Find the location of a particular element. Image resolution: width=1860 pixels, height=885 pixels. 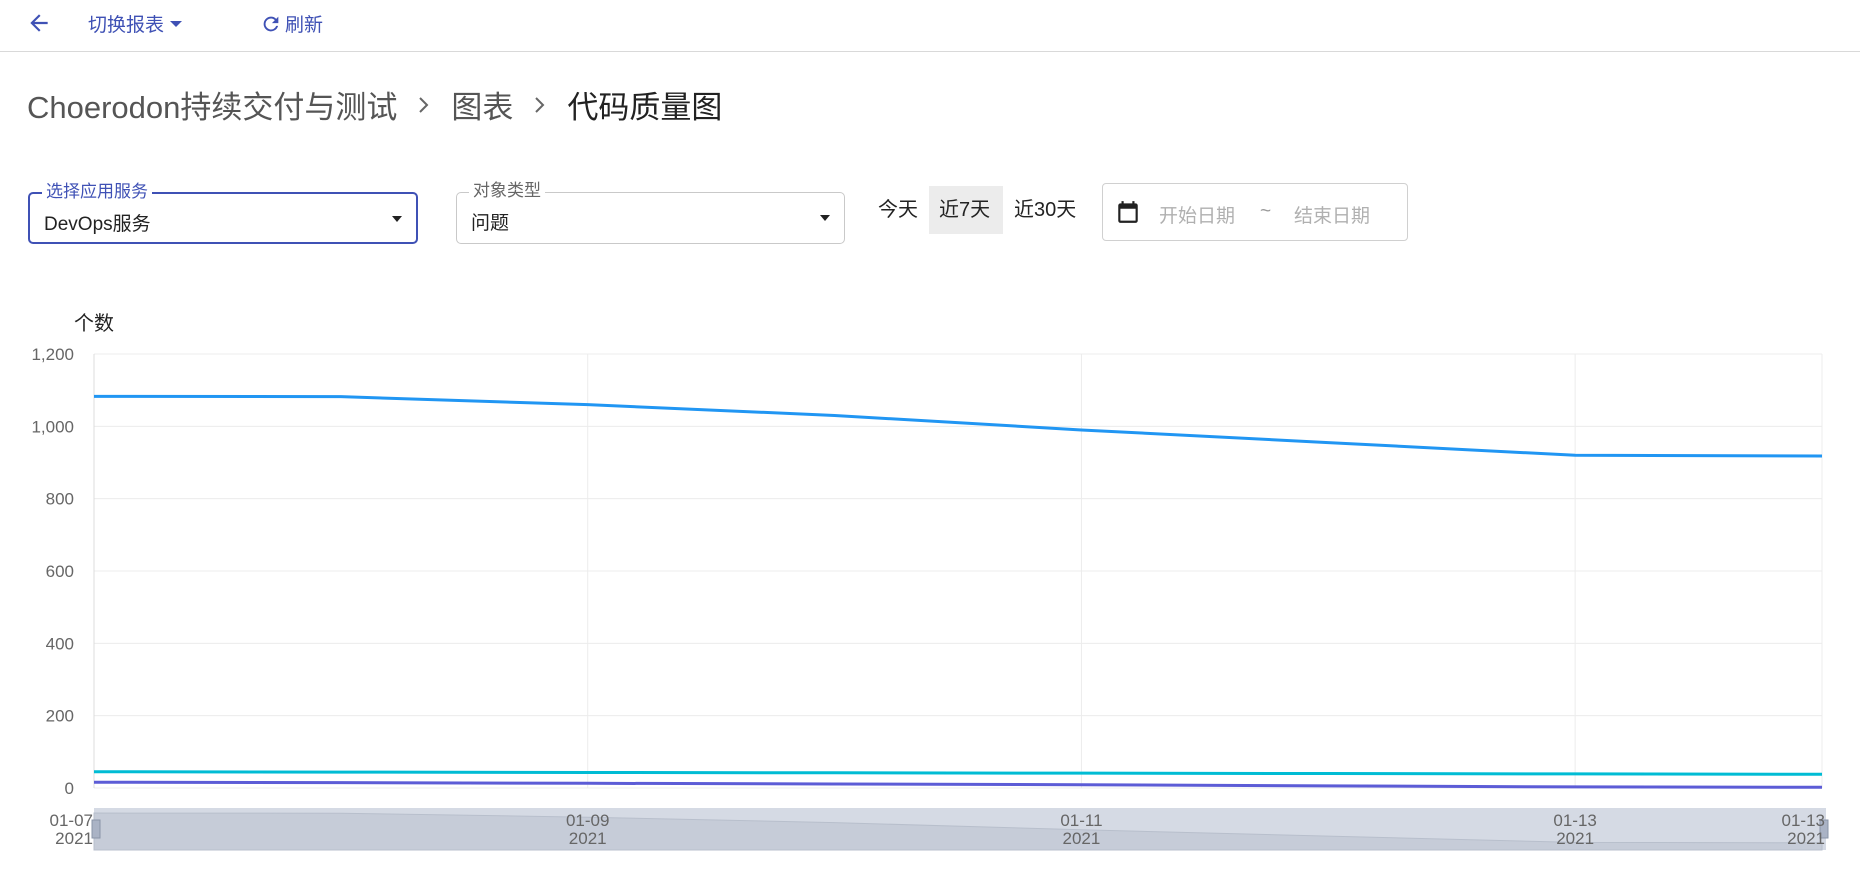

breadcrumb: Choerodon持续交付与测试 图表 代码质量图 is located at coordinates (374, 104).